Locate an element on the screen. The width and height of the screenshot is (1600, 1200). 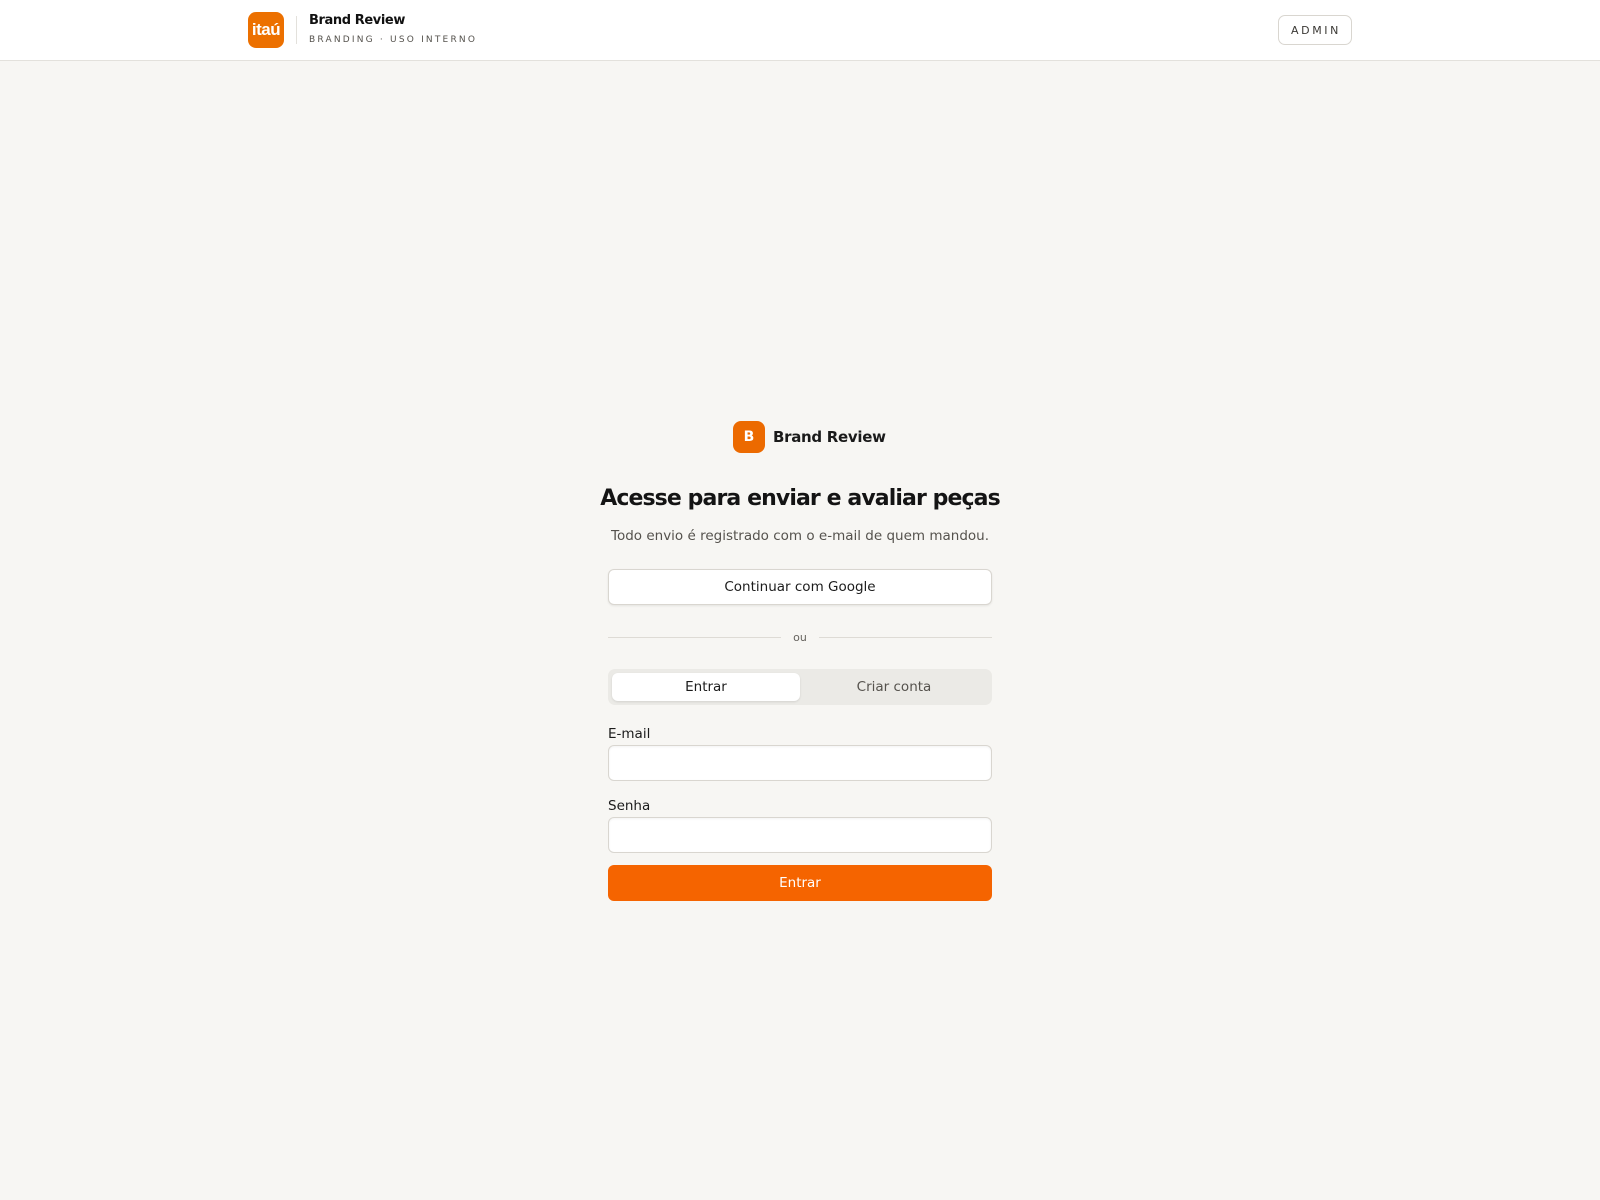
password-label: Senha is located at coordinates (629, 806).